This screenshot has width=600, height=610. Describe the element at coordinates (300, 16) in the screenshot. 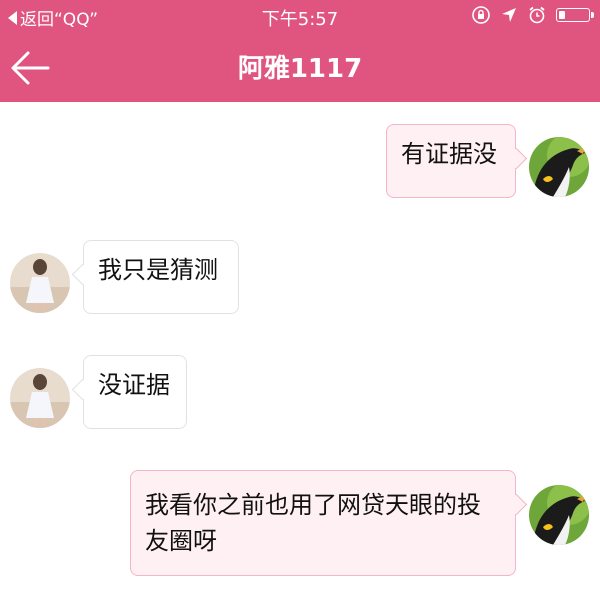

I see `status-bar: 返回“QQ” 下午5:57` at that location.